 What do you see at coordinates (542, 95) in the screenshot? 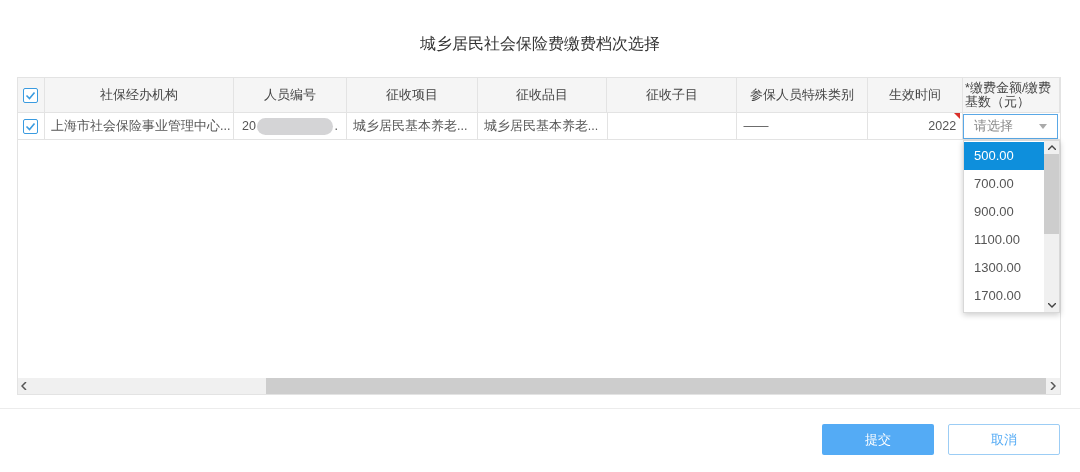
I see `column-header: 征收品目` at bounding box center [542, 95].